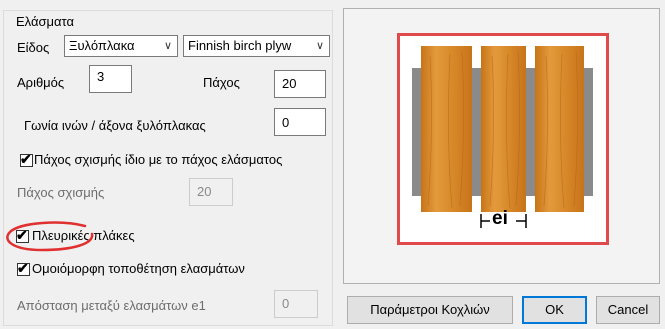 The height and width of the screenshot is (329, 665). What do you see at coordinates (110, 79) in the screenshot?
I see `count-input: 3` at bounding box center [110, 79].